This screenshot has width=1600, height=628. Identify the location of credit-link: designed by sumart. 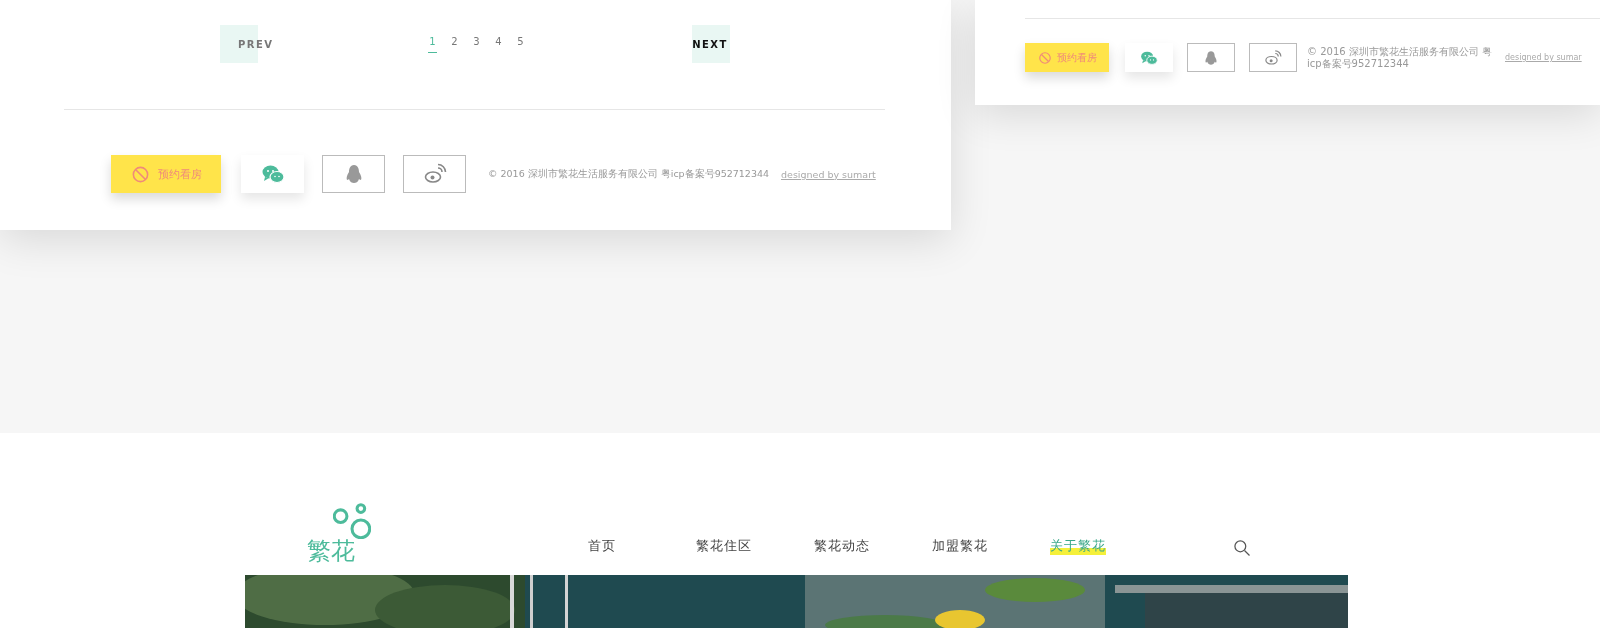
(828, 174).